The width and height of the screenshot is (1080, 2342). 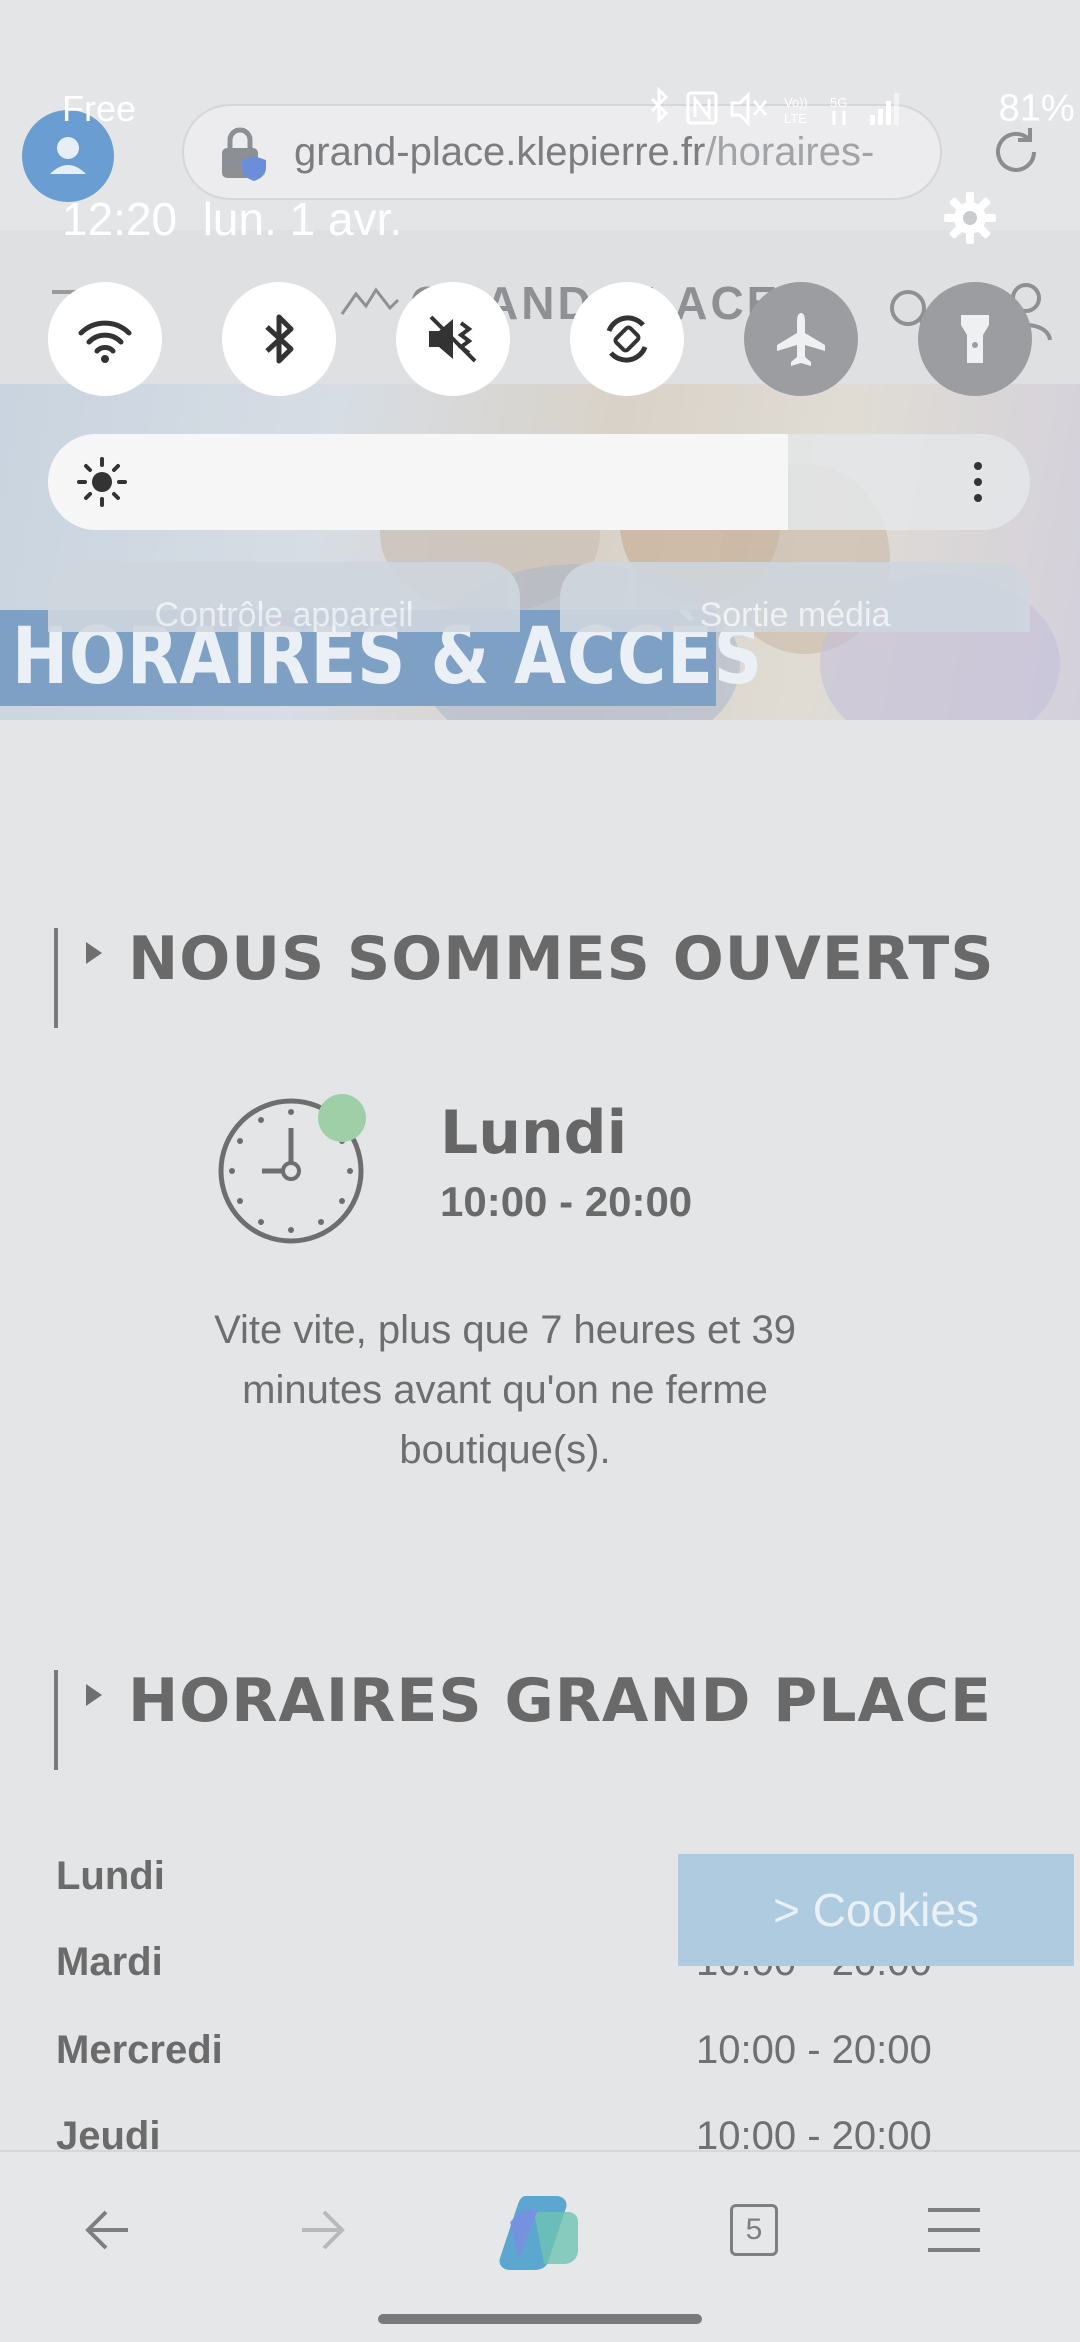 I want to click on airplane-icon, so click(x=801, y=339).